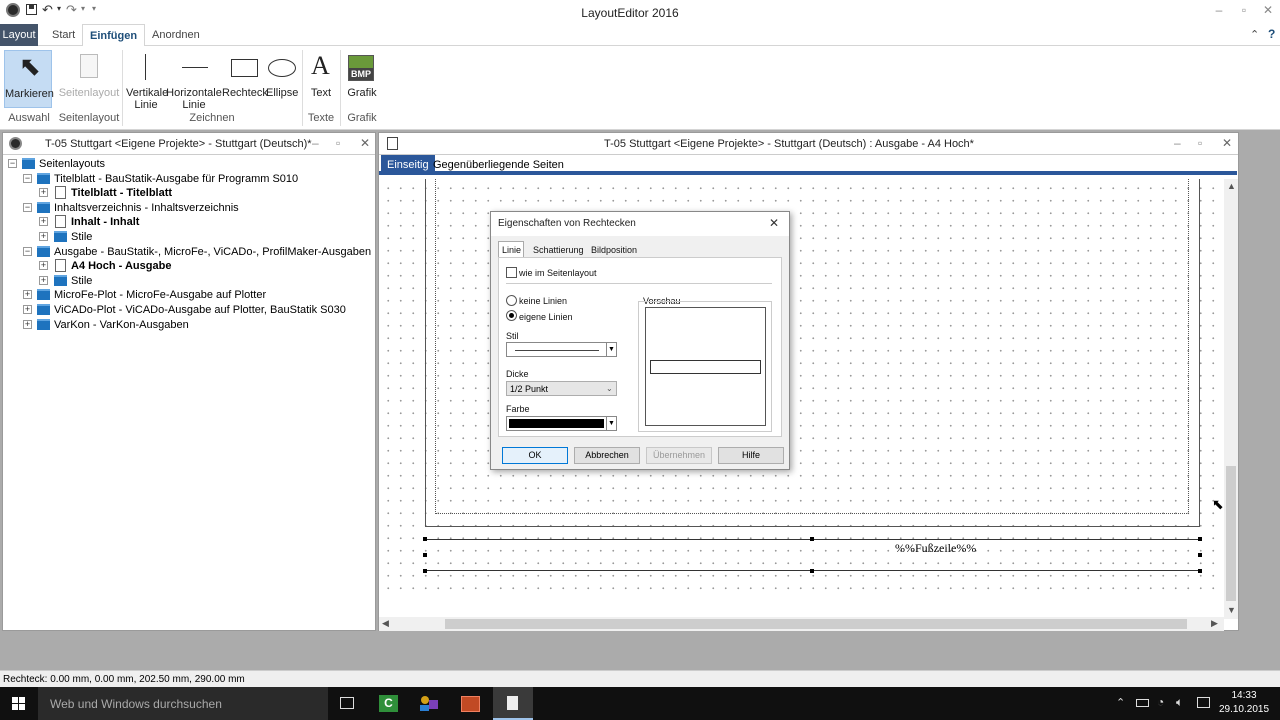 The width and height of the screenshot is (1280, 720). I want to click on minimize-button: –, so click(1219, 11).